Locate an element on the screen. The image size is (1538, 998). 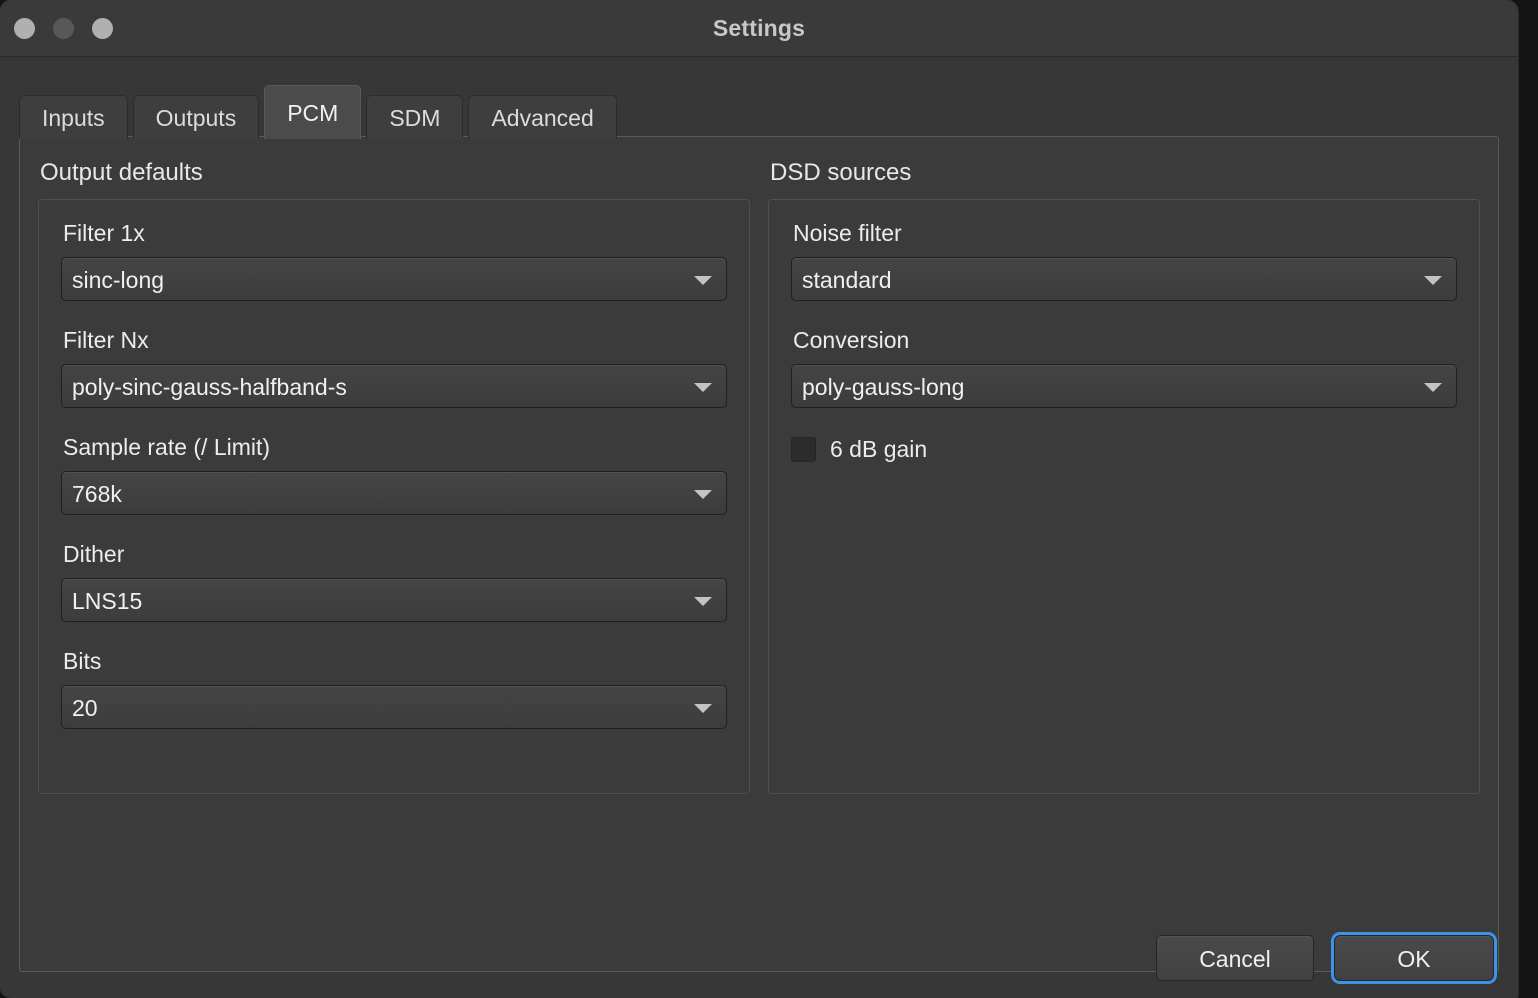
ok-button: OK is located at coordinates (1414, 958).